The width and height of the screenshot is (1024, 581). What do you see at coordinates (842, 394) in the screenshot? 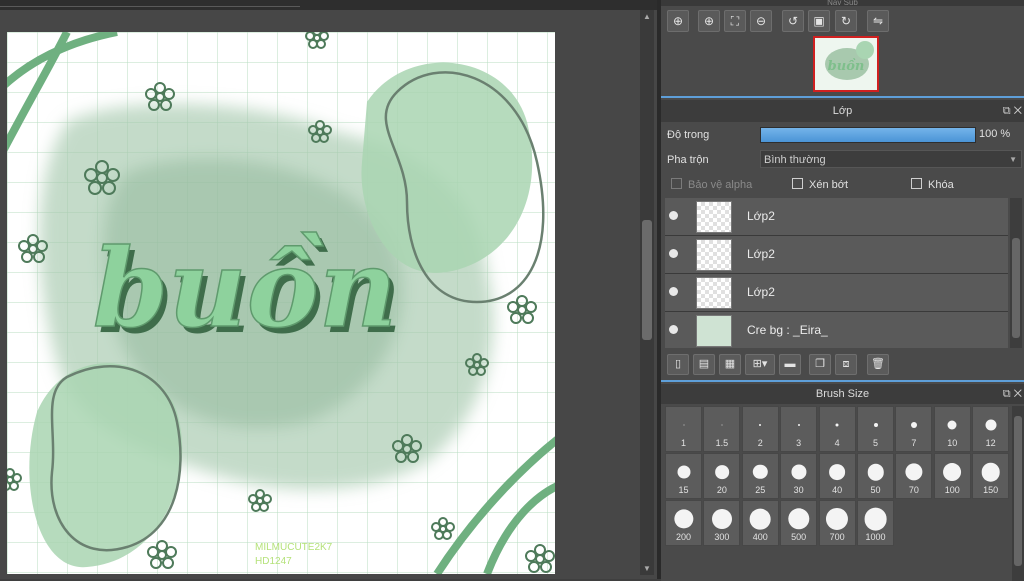
I see `brush-panel-header: Brush Size ⧉ ✕` at bounding box center [842, 394].